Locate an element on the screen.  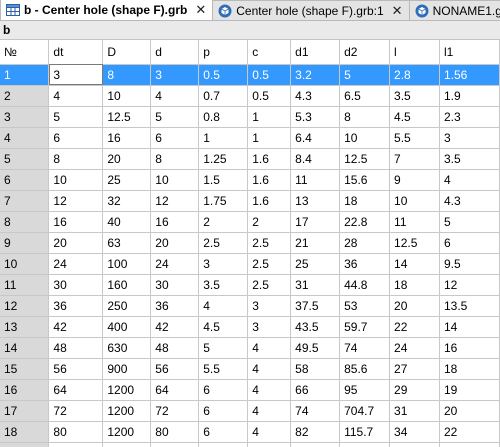
table-row: 16 64 1200 64 6 4 66 95 29 19 is located at coordinates (250, 390).